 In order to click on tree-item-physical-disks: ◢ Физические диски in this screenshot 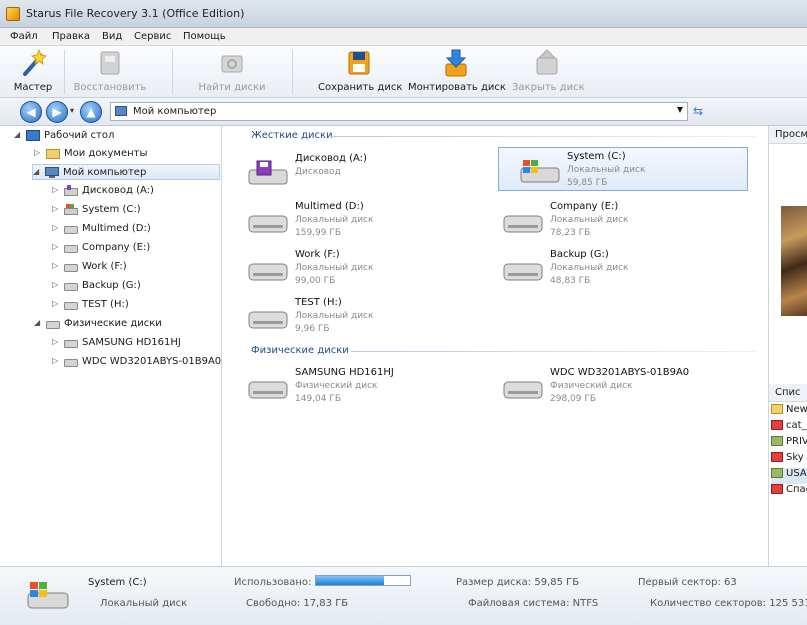, I will do `click(127, 324)`.